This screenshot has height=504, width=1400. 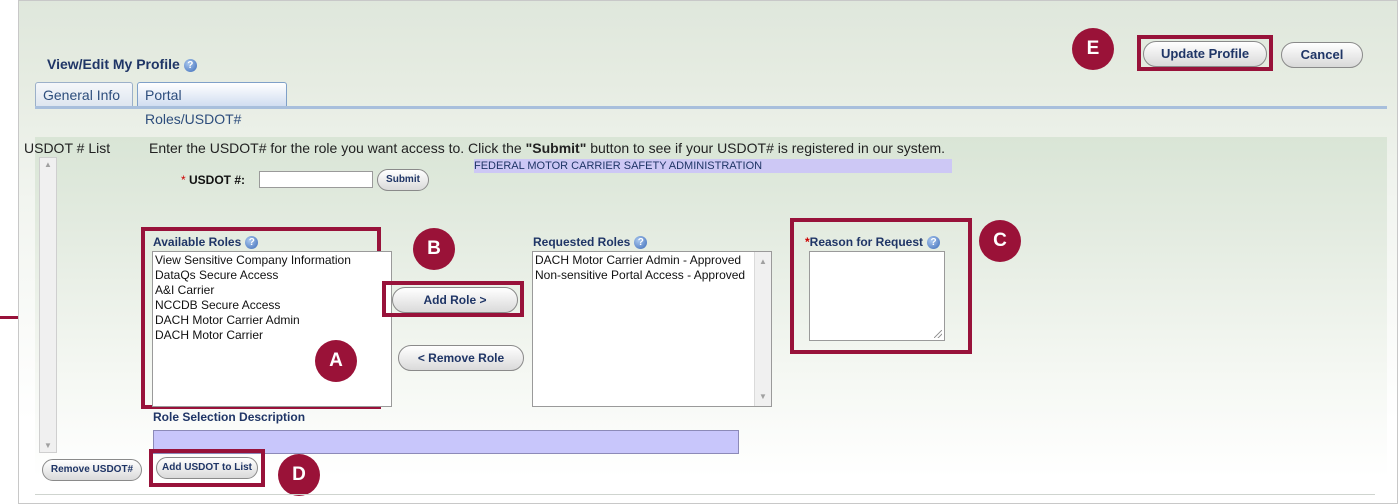 What do you see at coordinates (403, 180) in the screenshot?
I see `submit-button: Submit` at bounding box center [403, 180].